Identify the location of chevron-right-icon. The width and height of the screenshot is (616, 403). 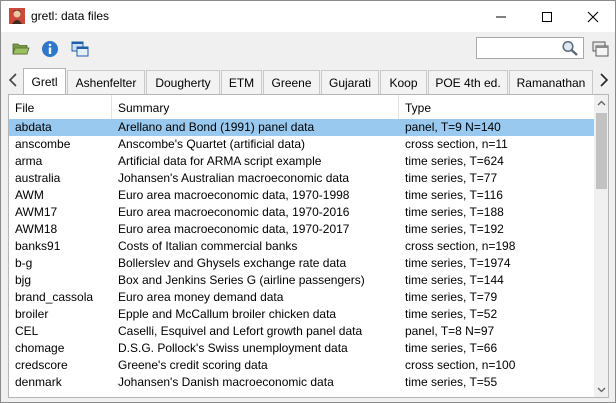
(604, 80).